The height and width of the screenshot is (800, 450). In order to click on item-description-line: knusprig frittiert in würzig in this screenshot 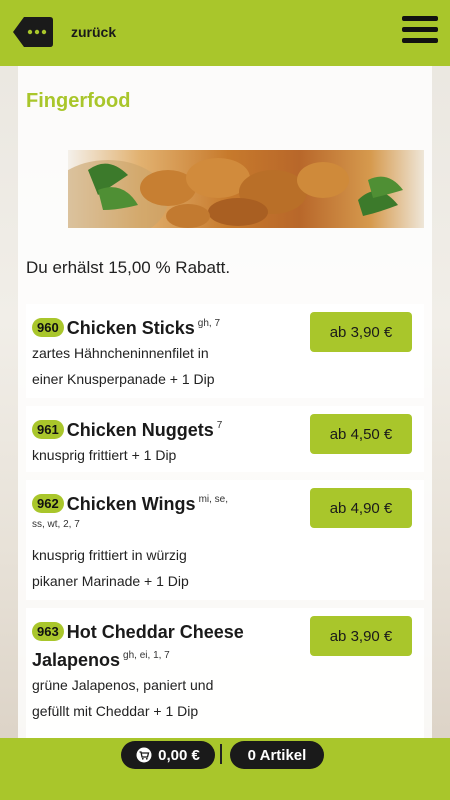, I will do `click(109, 555)`.